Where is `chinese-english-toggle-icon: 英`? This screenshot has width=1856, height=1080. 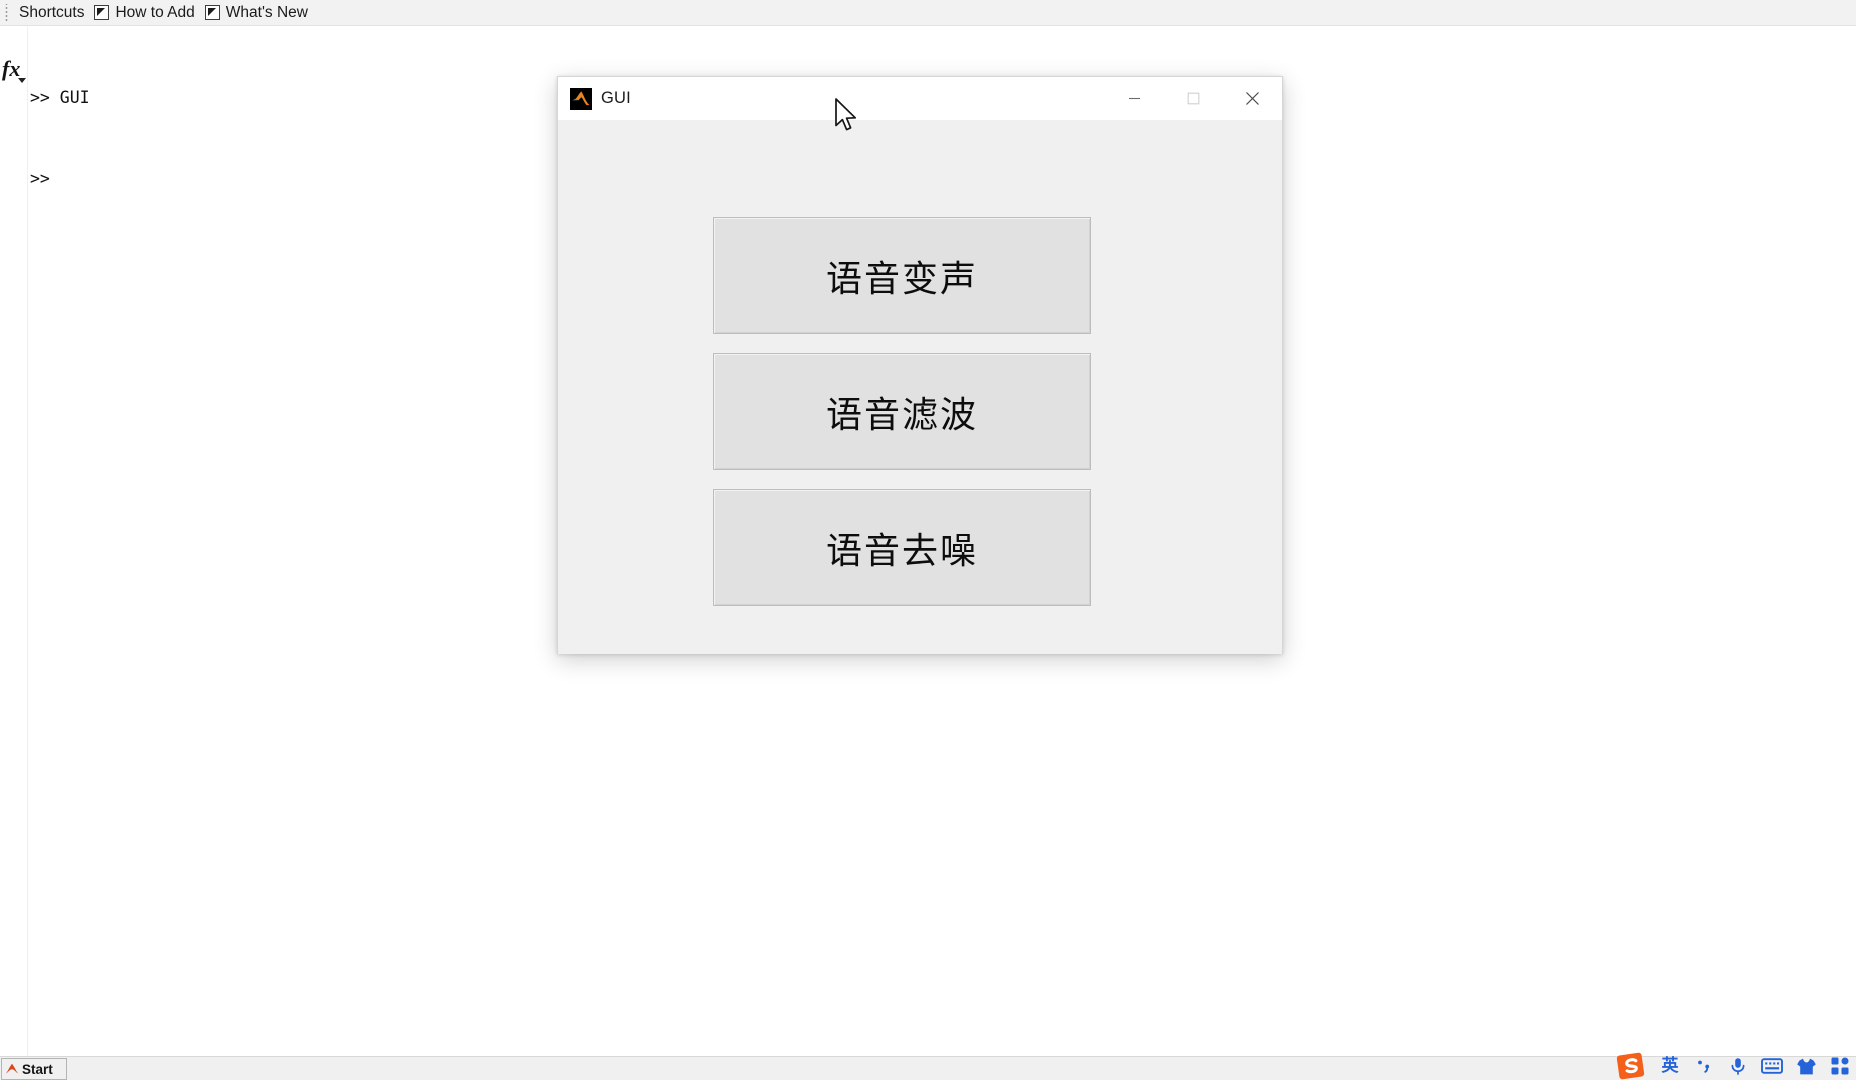
chinese-english-toggle-icon: 英 is located at coordinates (1670, 1065).